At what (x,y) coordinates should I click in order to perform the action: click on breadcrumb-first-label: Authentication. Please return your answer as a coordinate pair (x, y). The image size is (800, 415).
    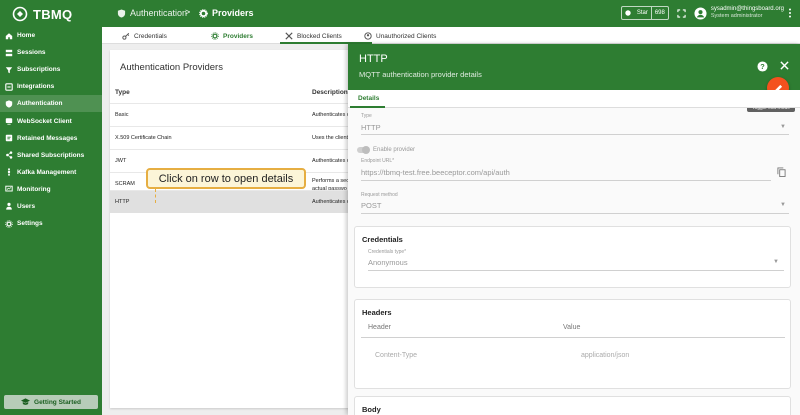
    Looking at the image, I should click on (159, 13).